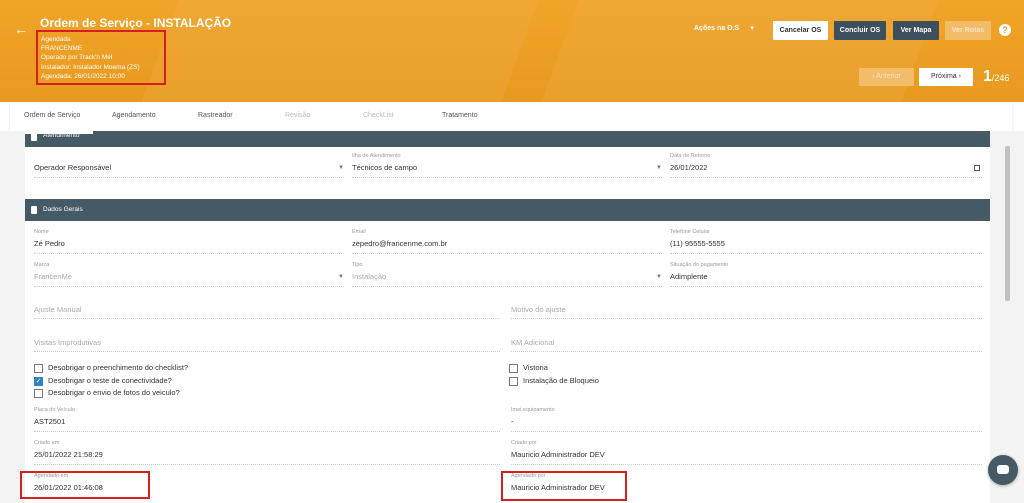 Image resolution: width=1024 pixels, height=503 pixels. I want to click on page-total: /246, so click(1000, 78).